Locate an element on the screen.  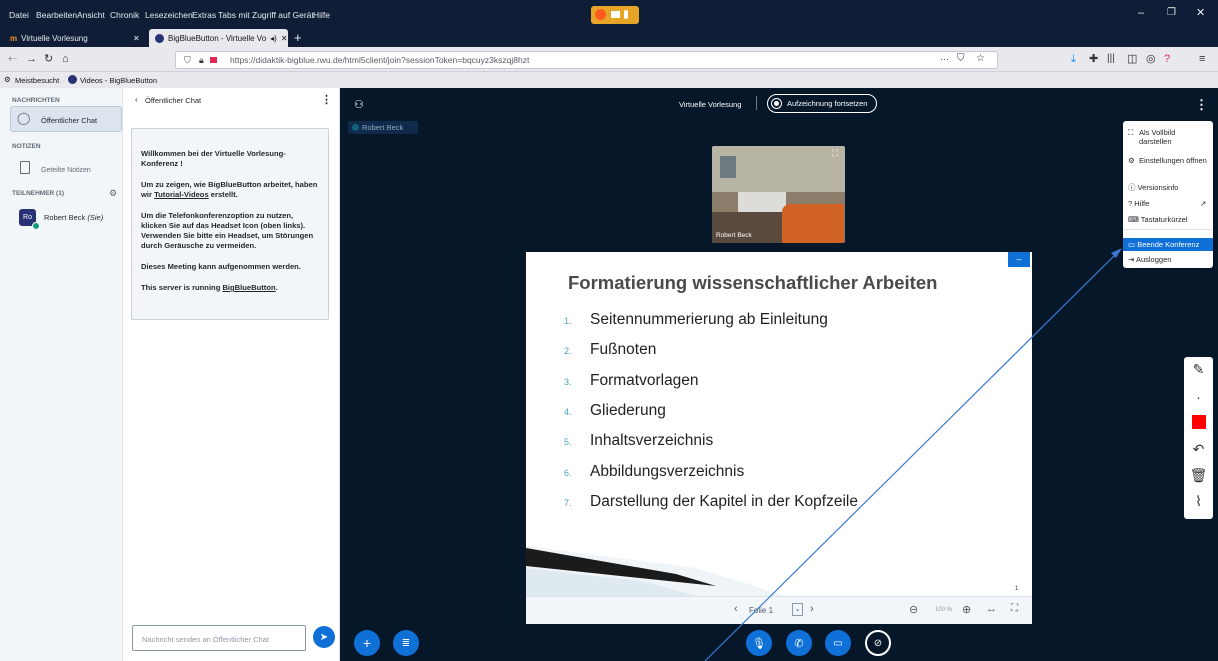
addon-help-icon: ? is located at coordinates (1167, 59).